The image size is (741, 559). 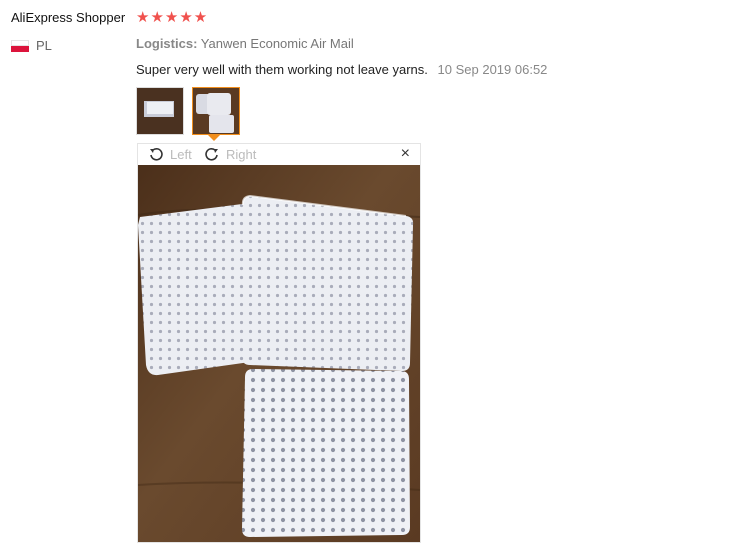 What do you see at coordinates (492, 69) in the screenshot?
I see `review-date: 10 Sep 2019 06:52` at bounding box center [492, 69].